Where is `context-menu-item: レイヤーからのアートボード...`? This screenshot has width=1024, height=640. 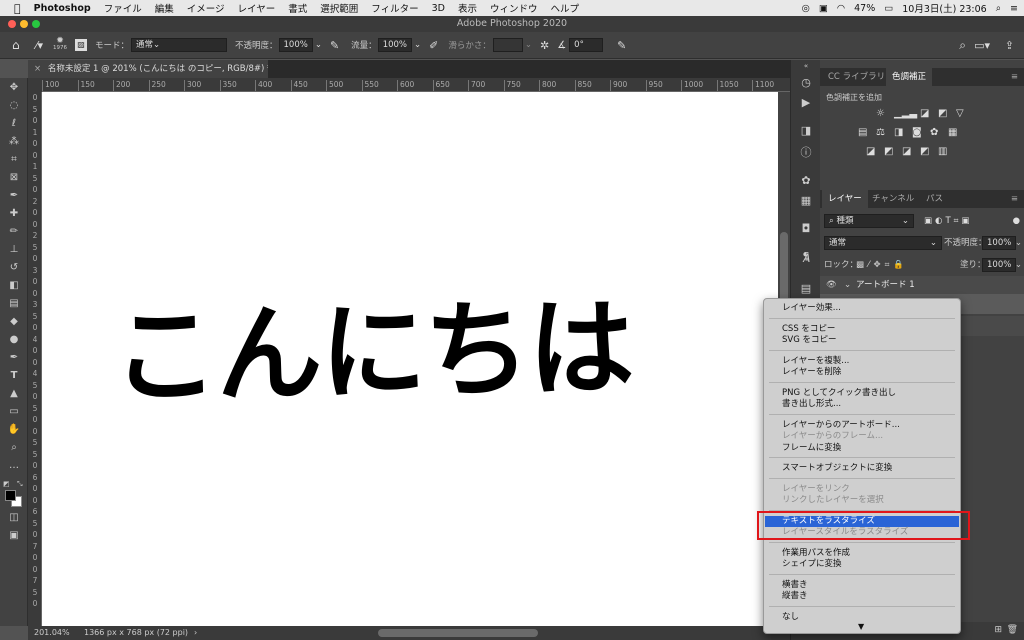
context-menu-item: レイヤーからのアートボード... is located at coordinates (862, 425).